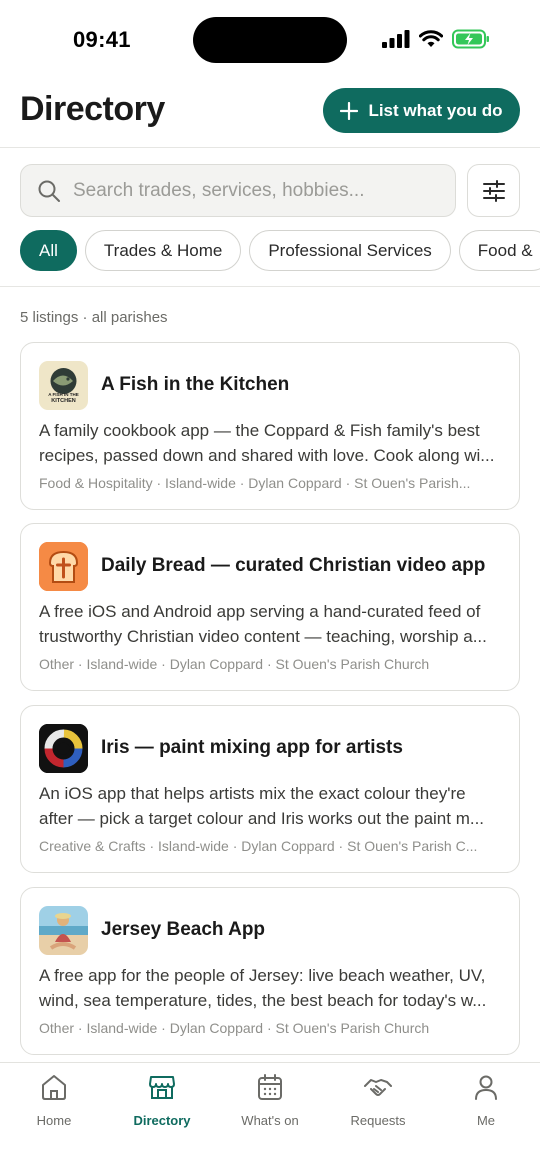 This screenshot has width=540, height=1173. What do you see at coordinates (183, 929) in the screenshot?
I see `listing-title: Jersey Beach App` at bounding box center [183, 929].